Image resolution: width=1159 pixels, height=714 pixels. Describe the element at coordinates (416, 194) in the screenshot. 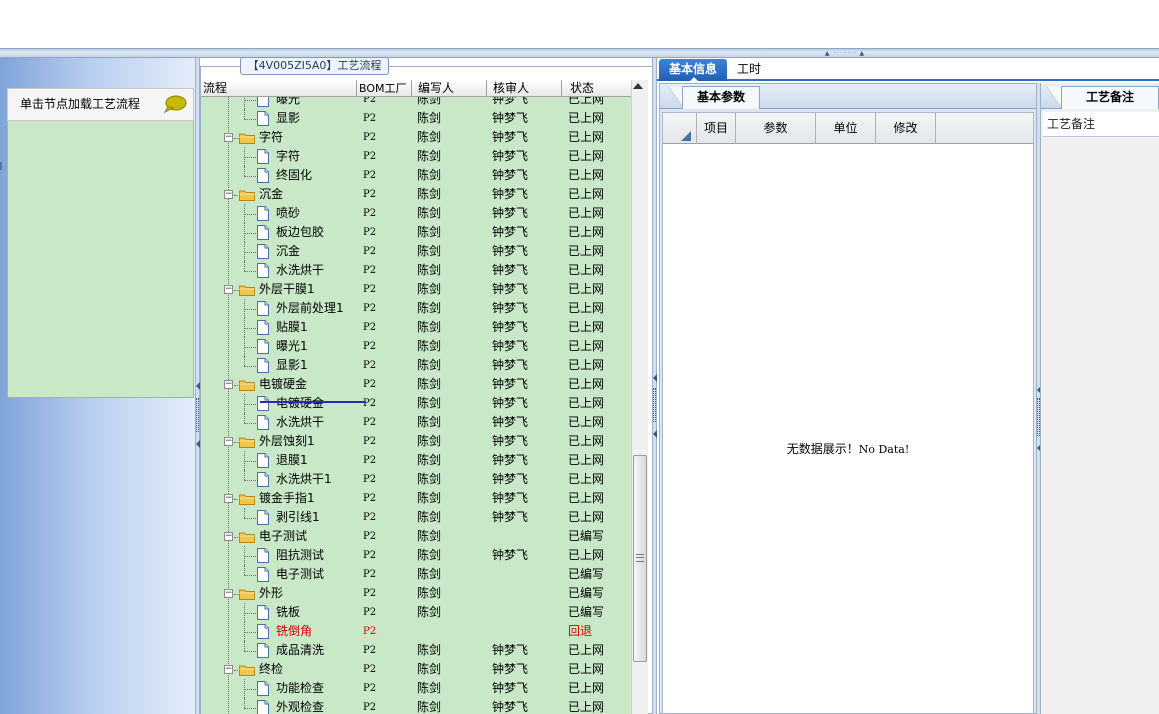

I see `table-row: − 沉金 P2 陈剑 钟梦飞 已上网` at that location.